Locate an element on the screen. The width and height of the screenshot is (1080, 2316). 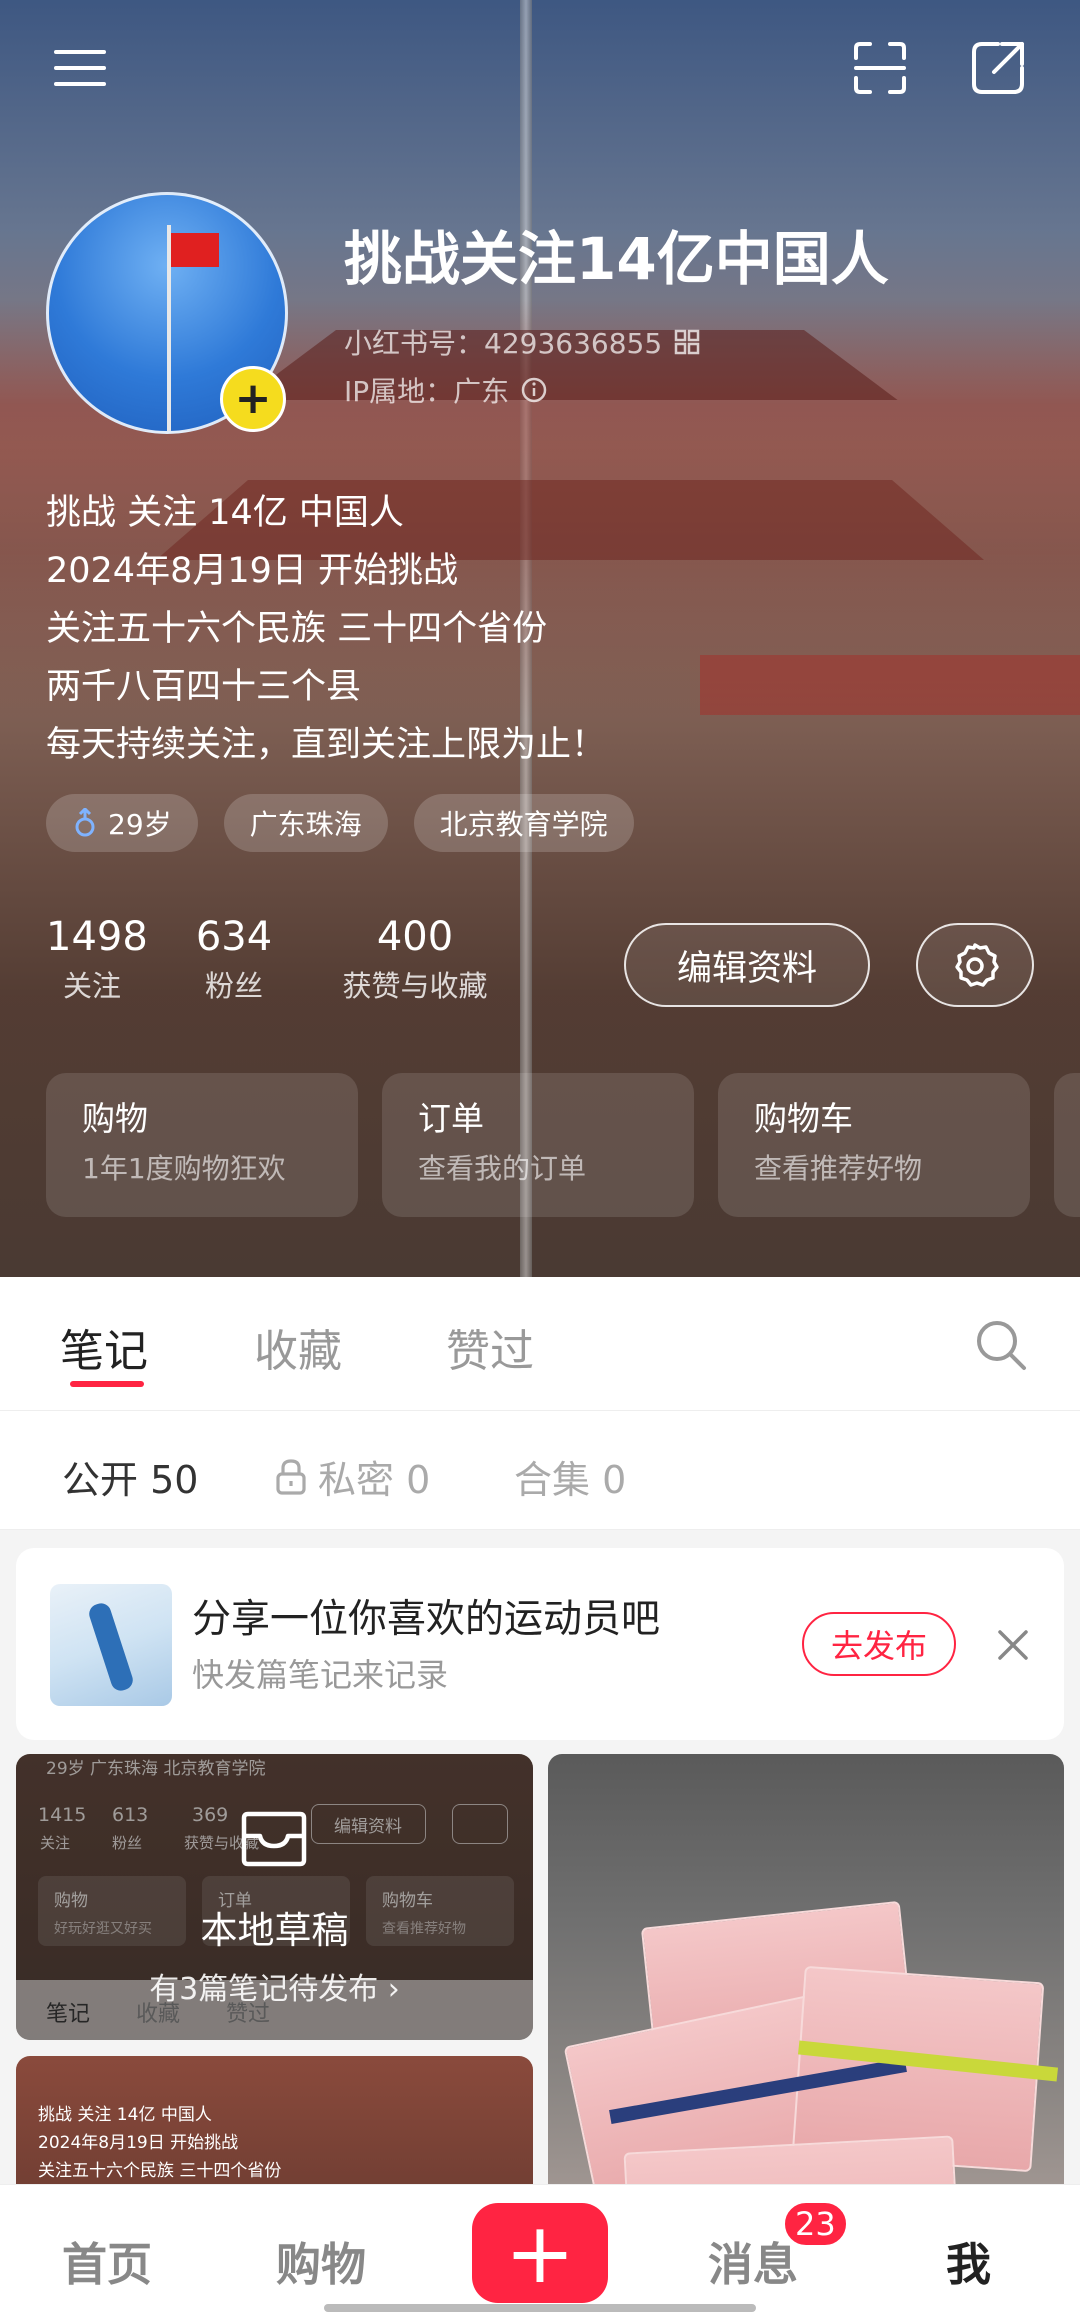
tab-collections: 收藏 is located at coordinates (298, 1347).